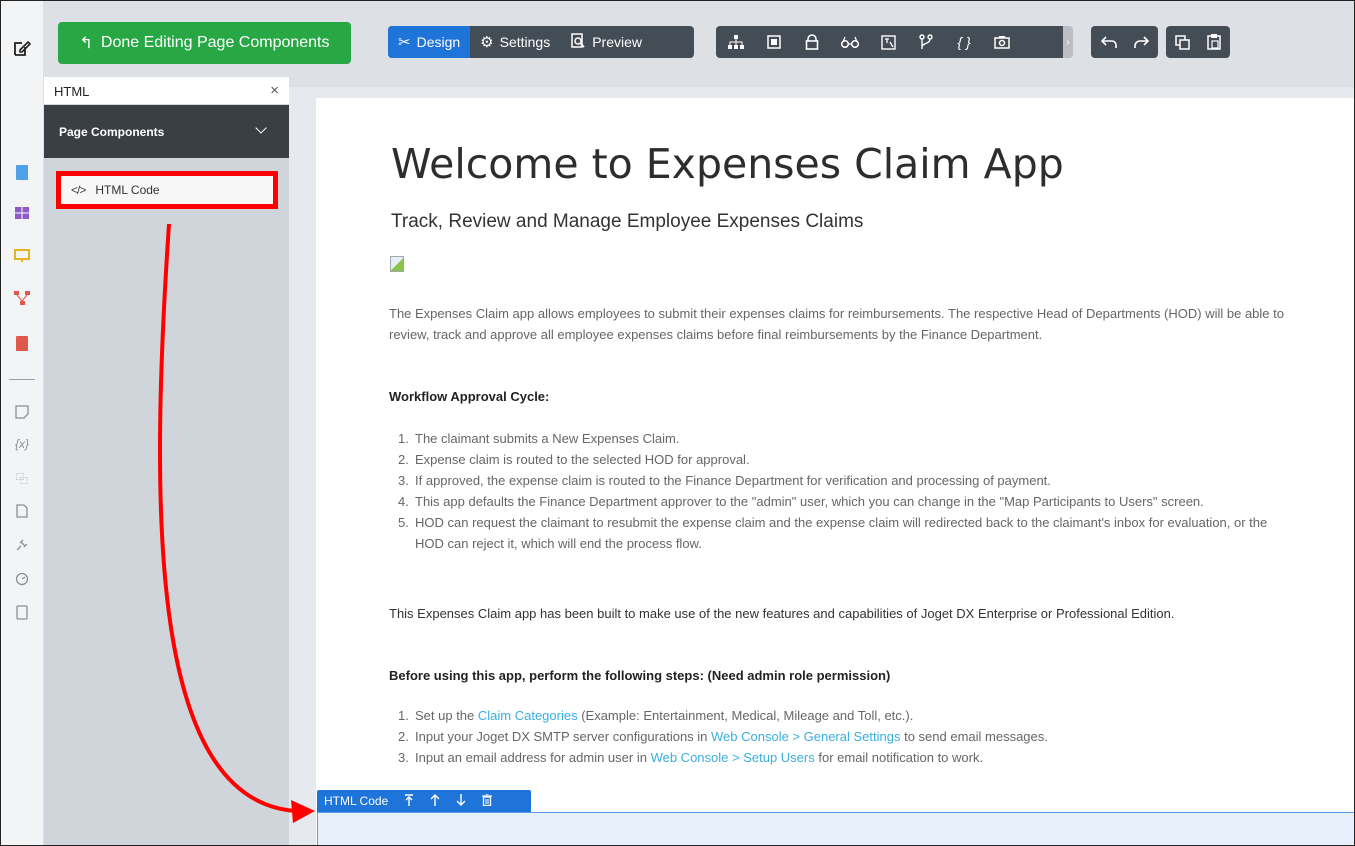 The height and width of the screenshot is (846, 1355). Describe the element at coordinates (964, 42) in the screenshot. I see `curly-braces-icon: { }` at that location.